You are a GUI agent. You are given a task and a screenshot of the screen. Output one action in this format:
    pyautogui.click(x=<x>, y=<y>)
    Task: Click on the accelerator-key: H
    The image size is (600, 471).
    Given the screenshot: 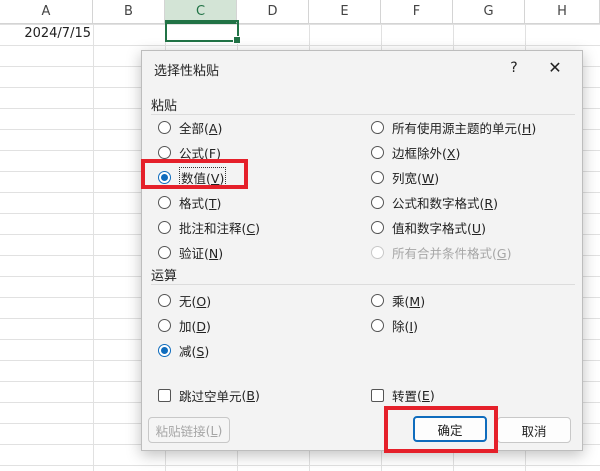 What is the action you would take?
    pyautogui.click(x=526, y=128)
    